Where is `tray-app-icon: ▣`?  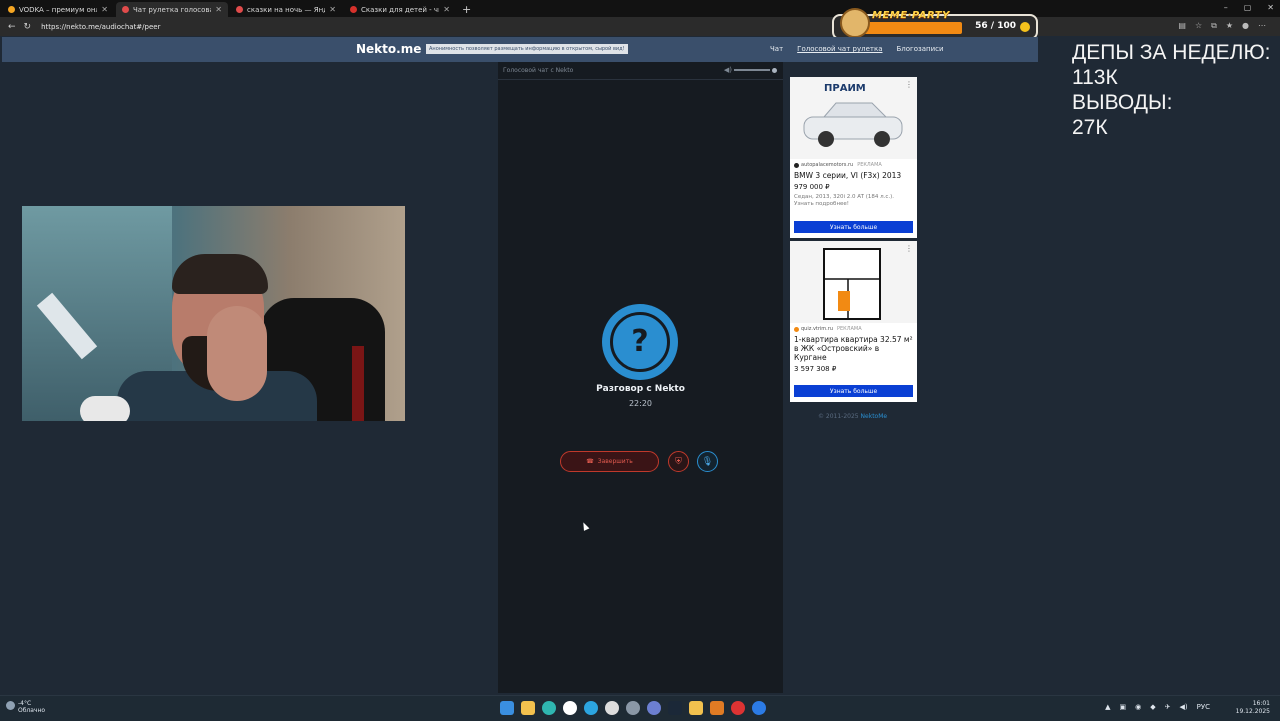
tray-app-icon: ▣ is located at coordinates (1123, 707).